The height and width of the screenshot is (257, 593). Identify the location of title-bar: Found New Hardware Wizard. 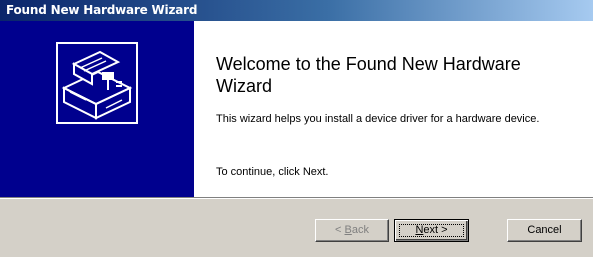
(296, 10).